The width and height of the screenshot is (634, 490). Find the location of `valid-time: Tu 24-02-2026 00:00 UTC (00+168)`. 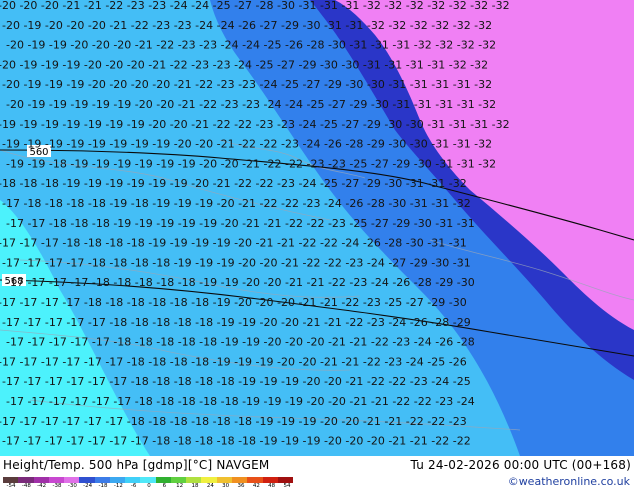

valid-time: Tu 24-02-2026 00:00 UTC (00+168) is located at coordinates (520, 465).